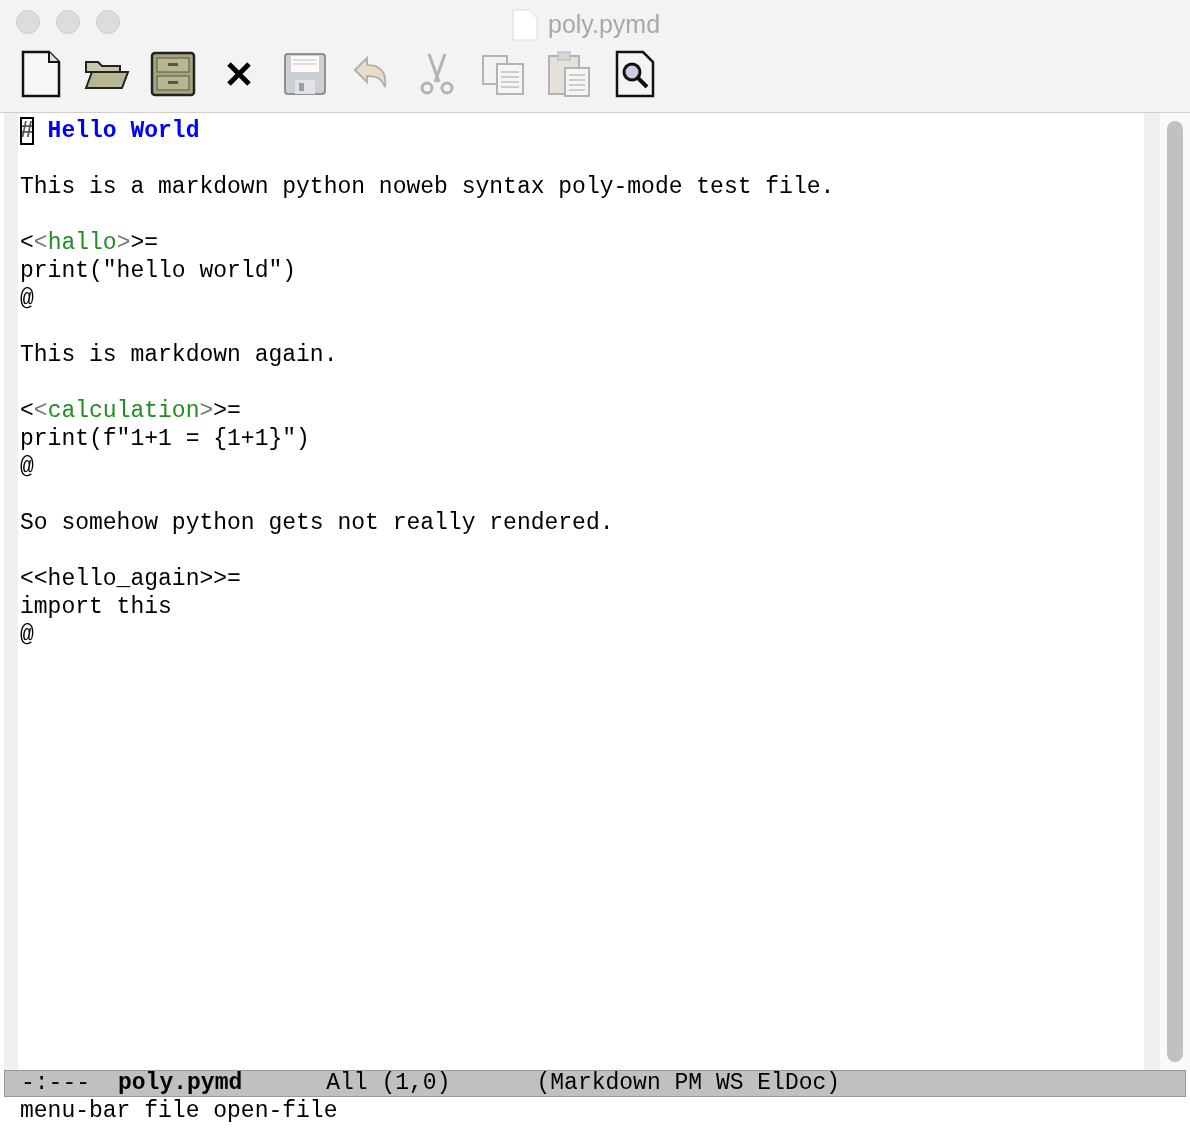 The width and height of the screenshot is (1190, 1130). Describe the element at coordinates (165, 439) in the screenshot. I see `code-text: print(f"1+1 = {1+1}")` at that location.